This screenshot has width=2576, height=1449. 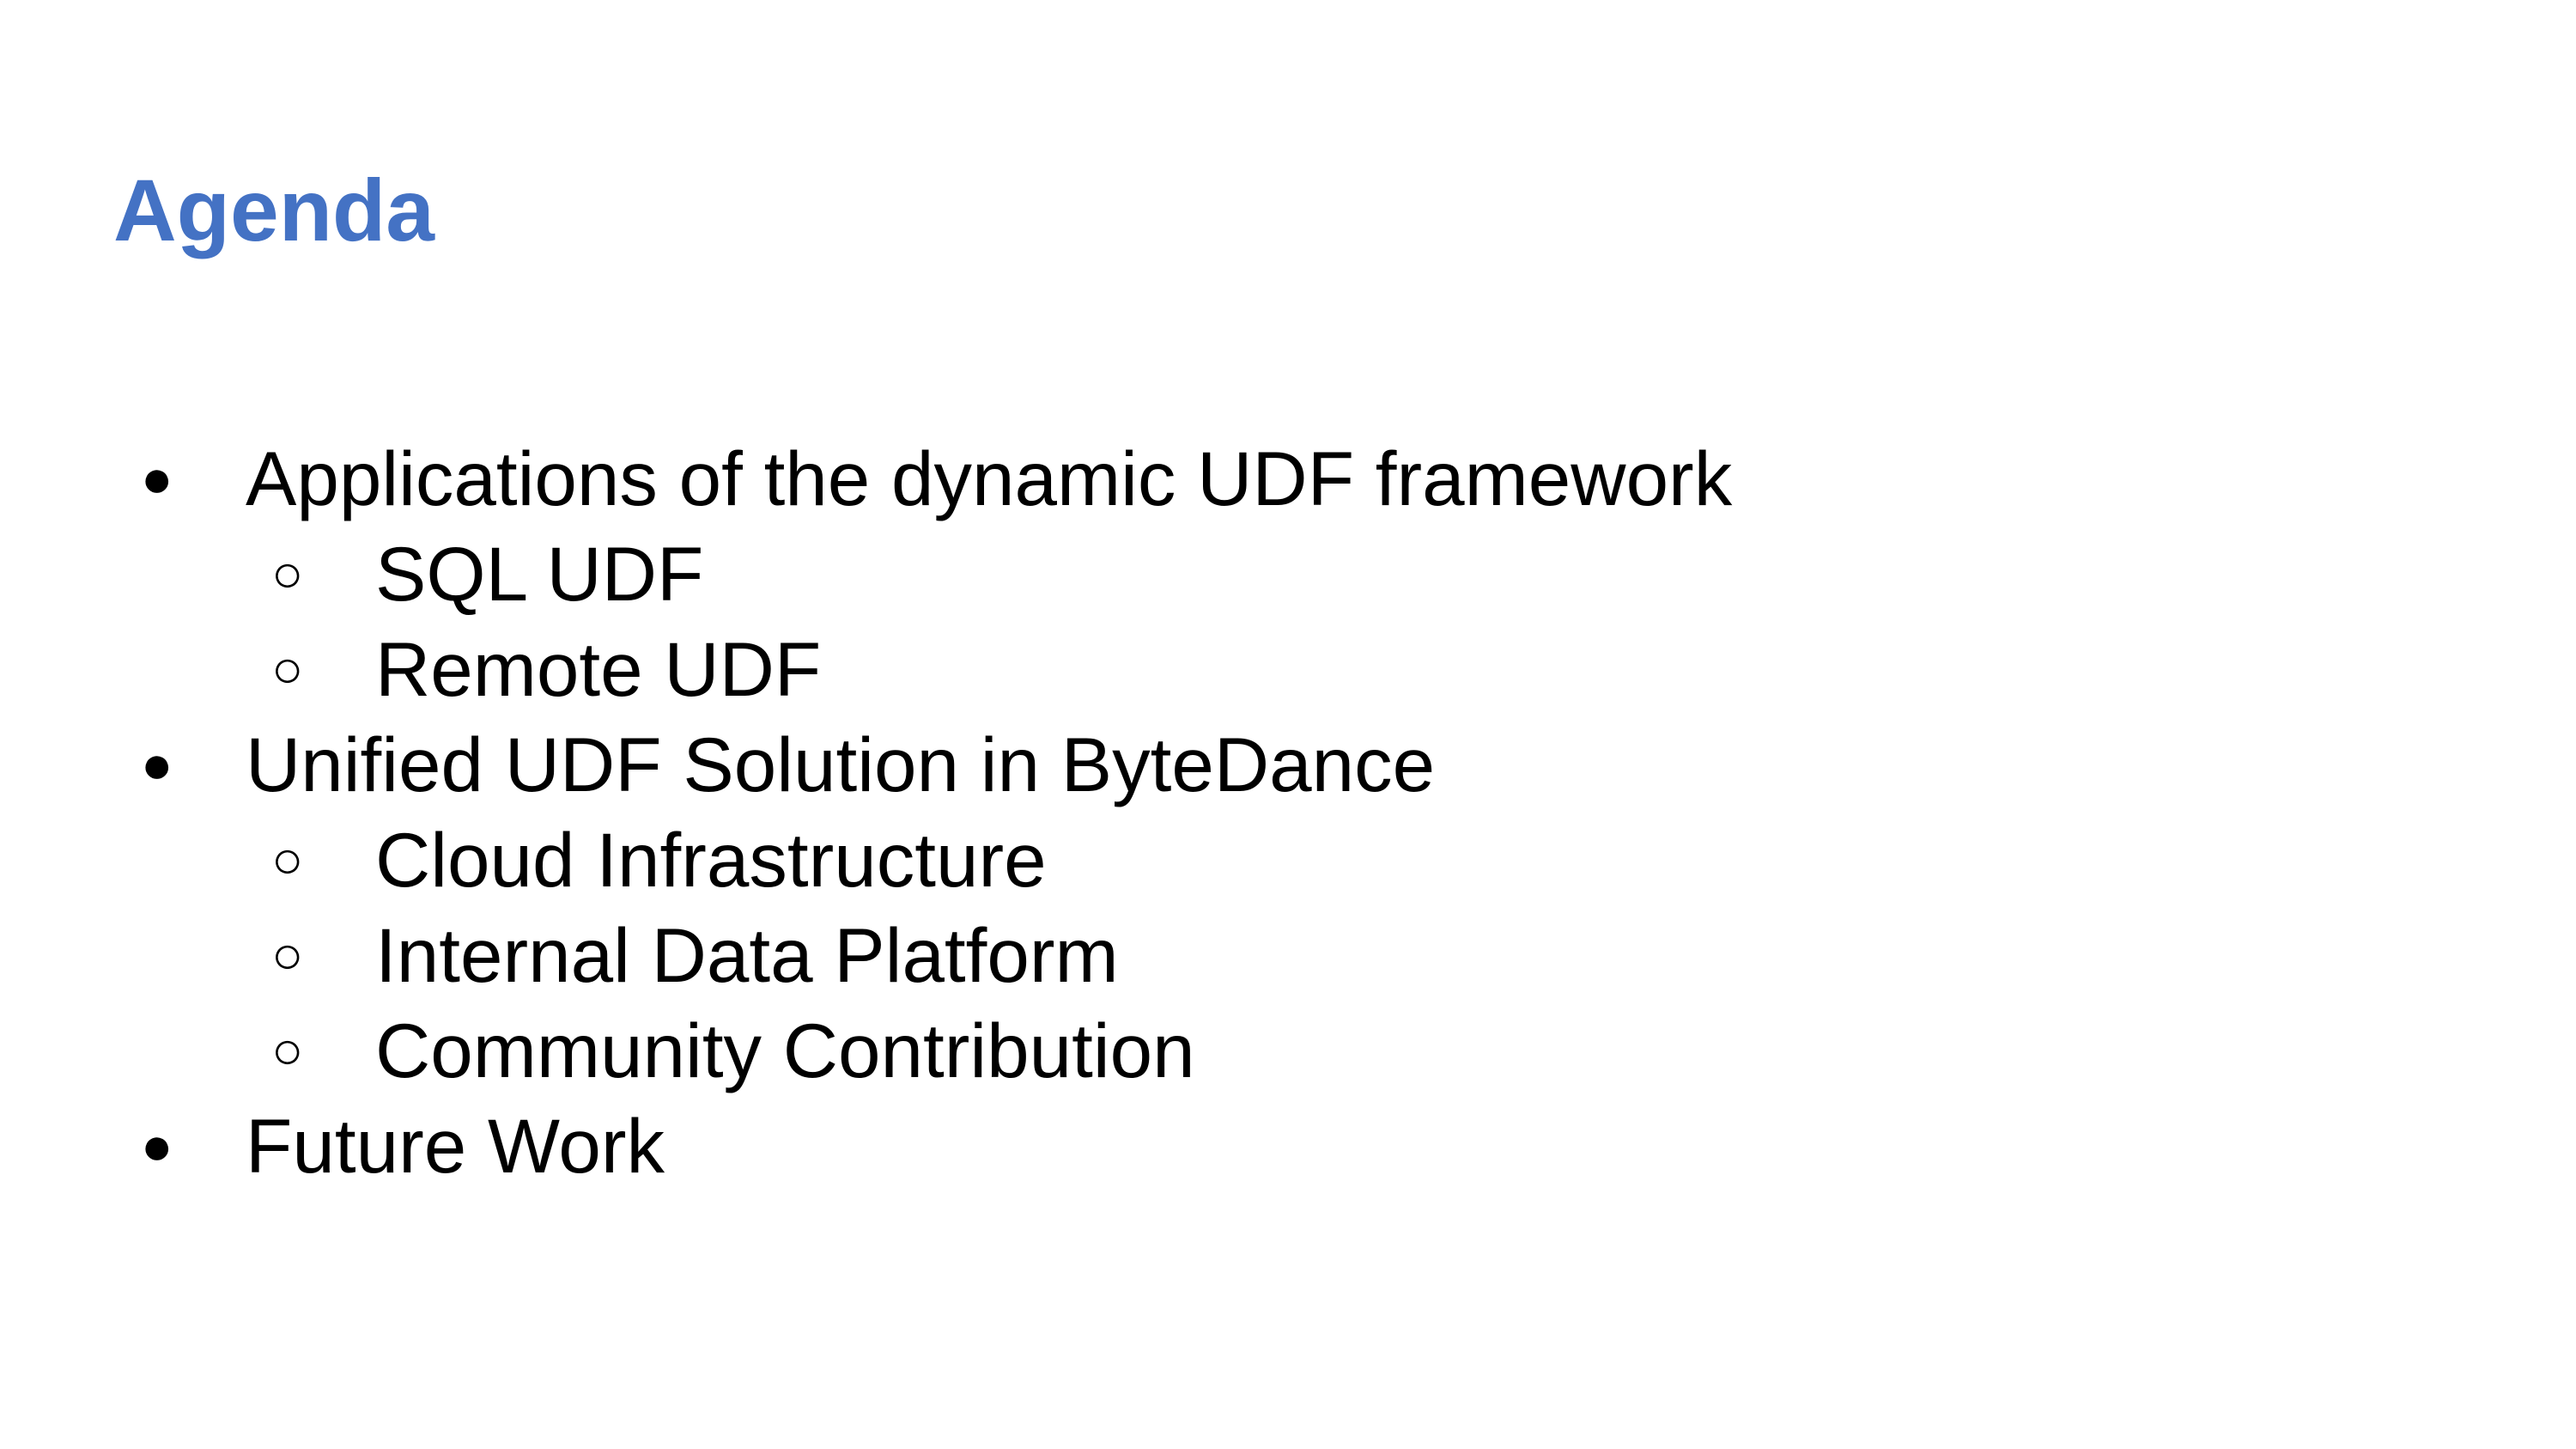 What do you see at coordinates (598, 669) in the screenshot?
I see `agenda-subitem-label: Remote UDF` at bounding box center [598, 669].